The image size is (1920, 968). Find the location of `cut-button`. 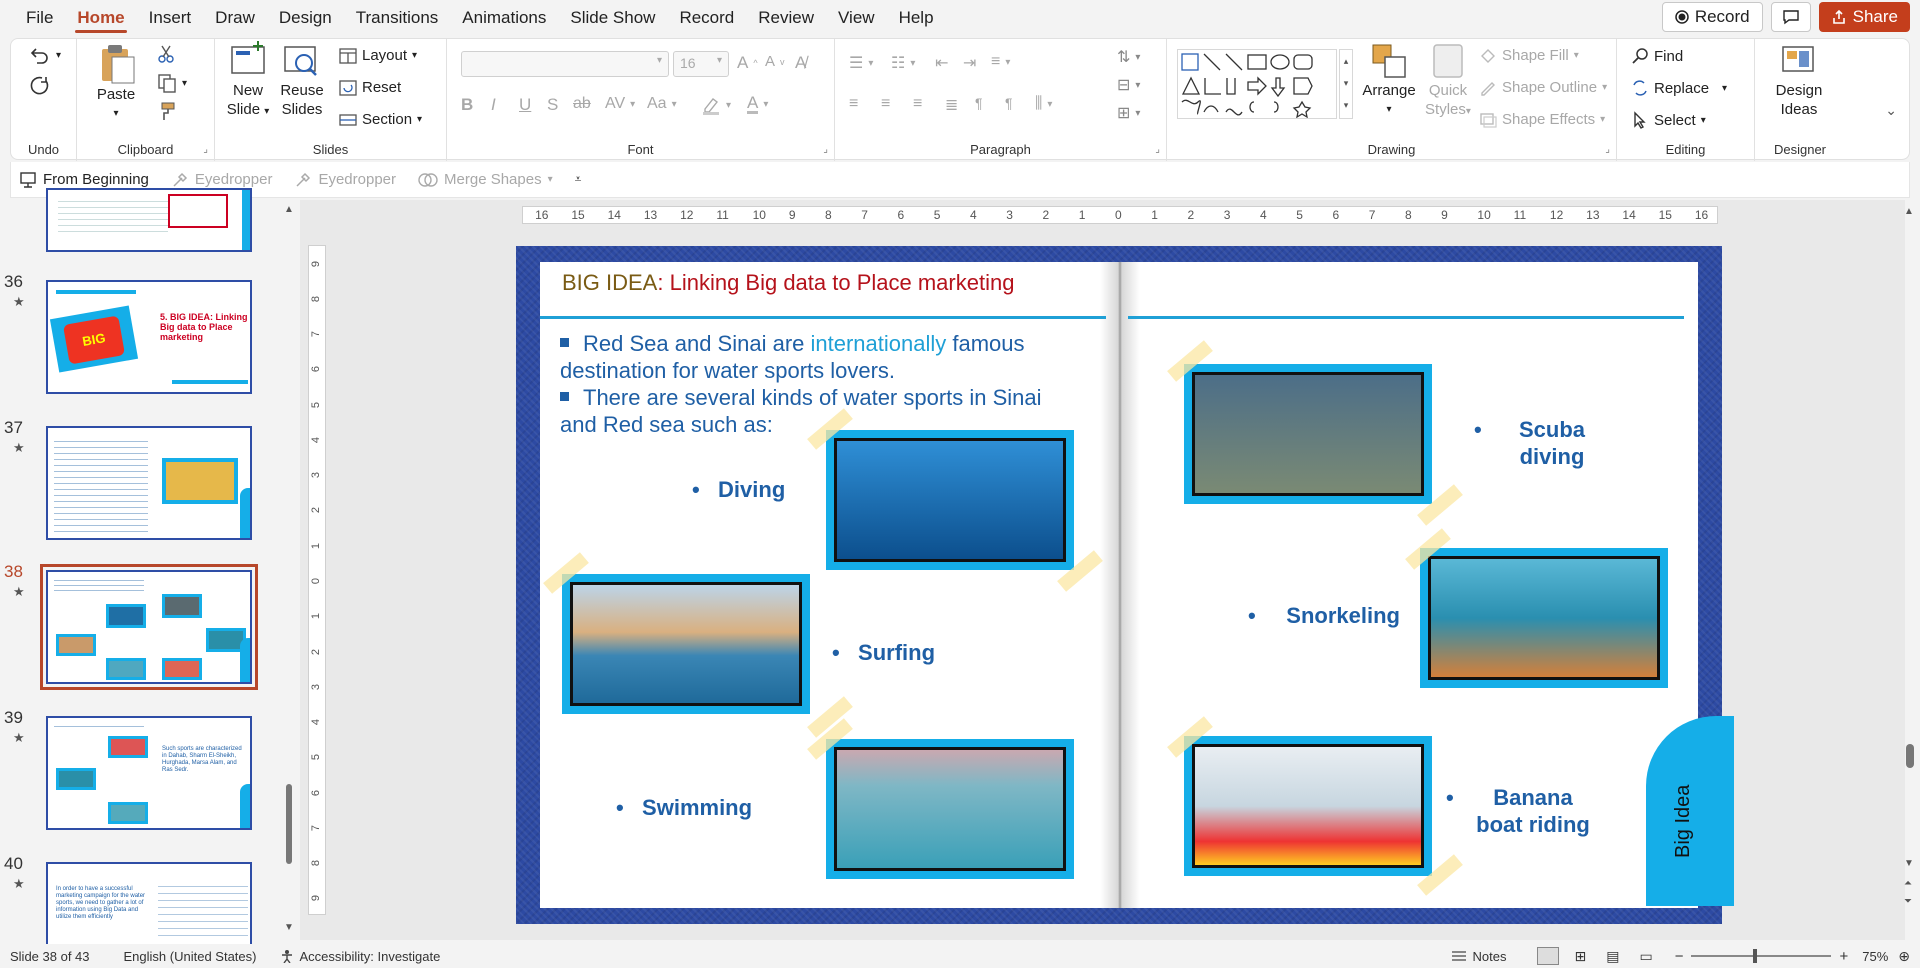

cut-button is located at coordinates (166, 54).